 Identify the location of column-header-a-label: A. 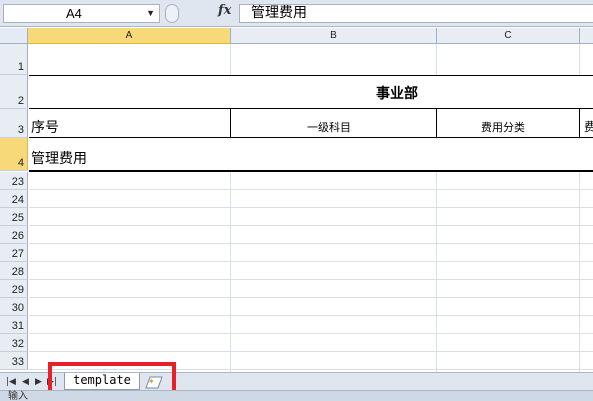
(129, 35).